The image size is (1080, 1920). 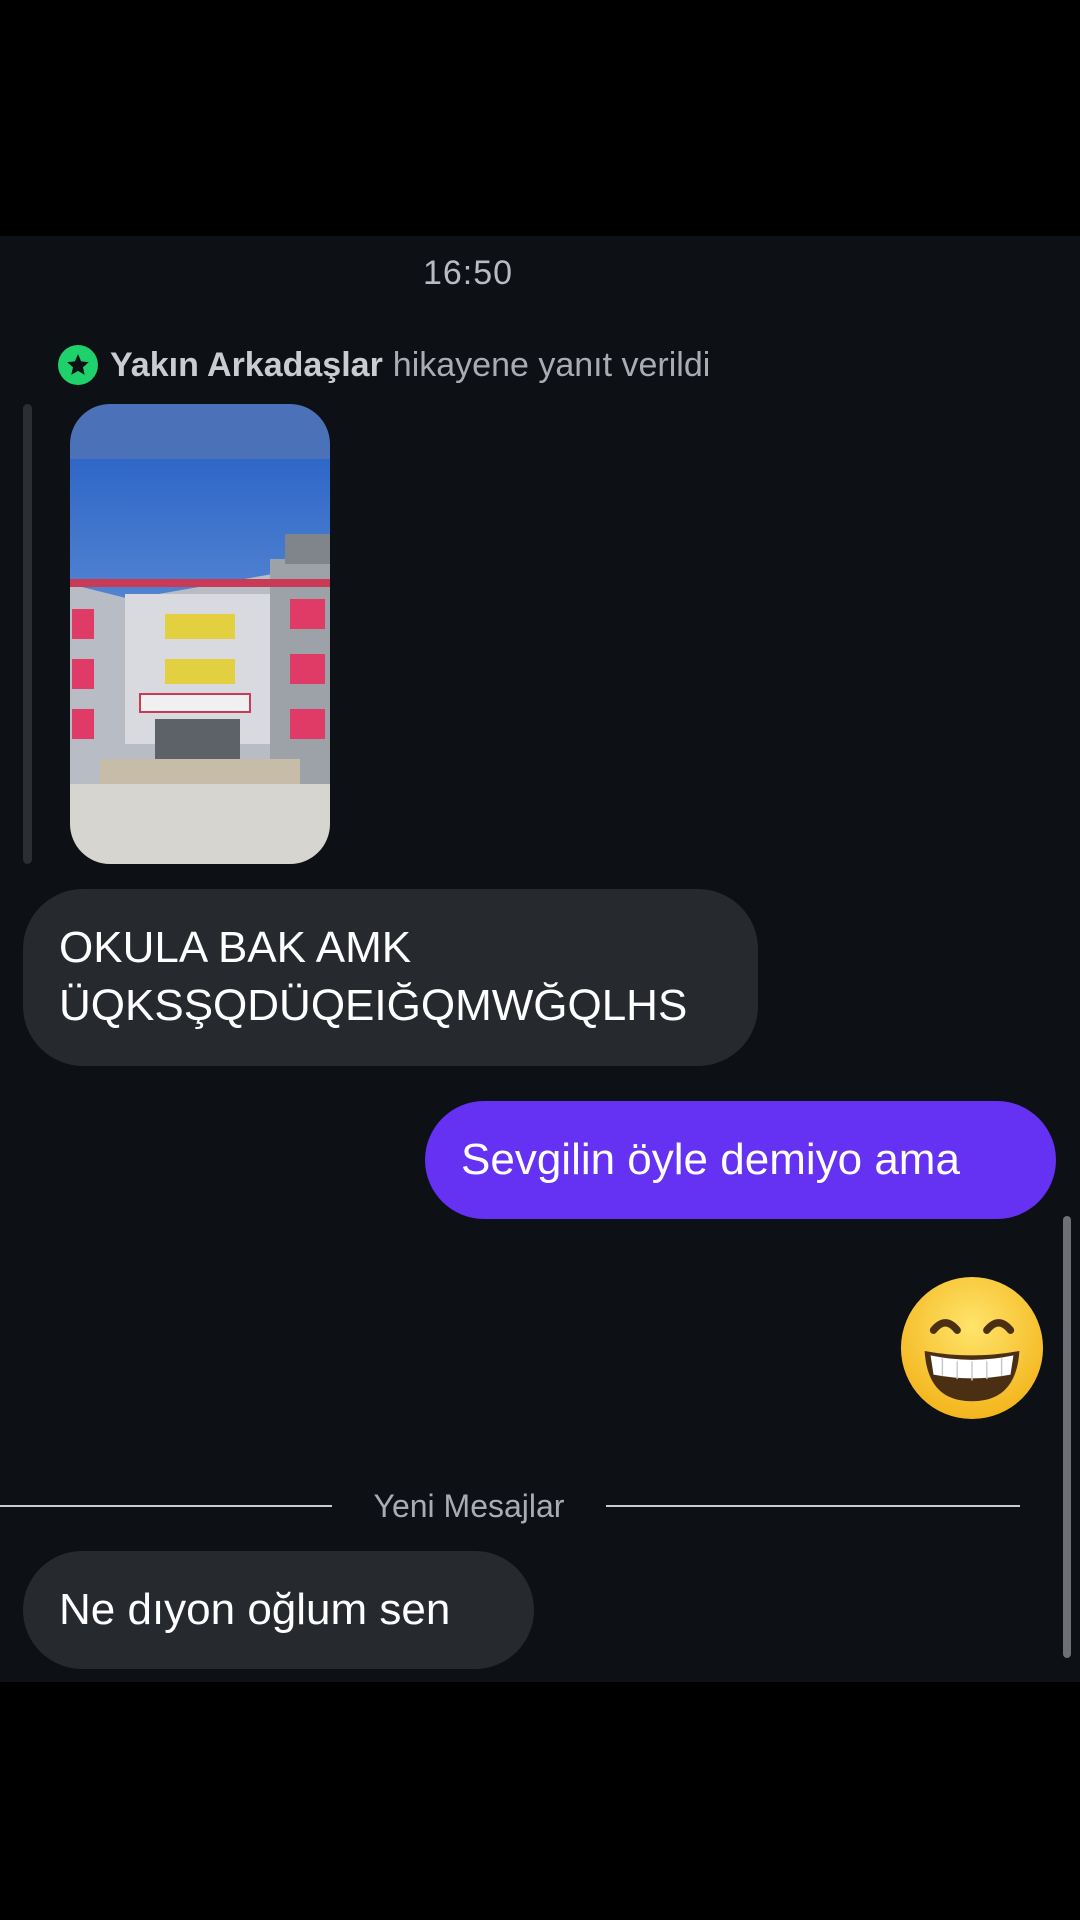 What do you see at coordinates (551, 364) in the screenshot?
I see `story-reply-text: hikayene yanıt verildi` at bounding box center [551, 364].